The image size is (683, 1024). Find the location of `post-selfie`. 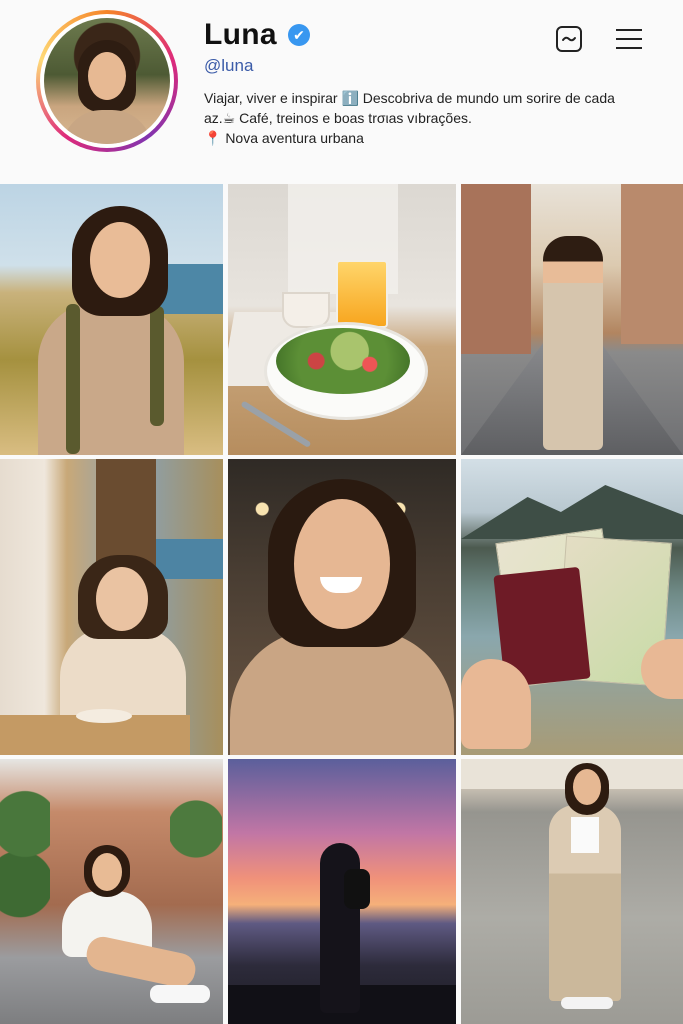

post-selfie is located at coordinates (342, 607).